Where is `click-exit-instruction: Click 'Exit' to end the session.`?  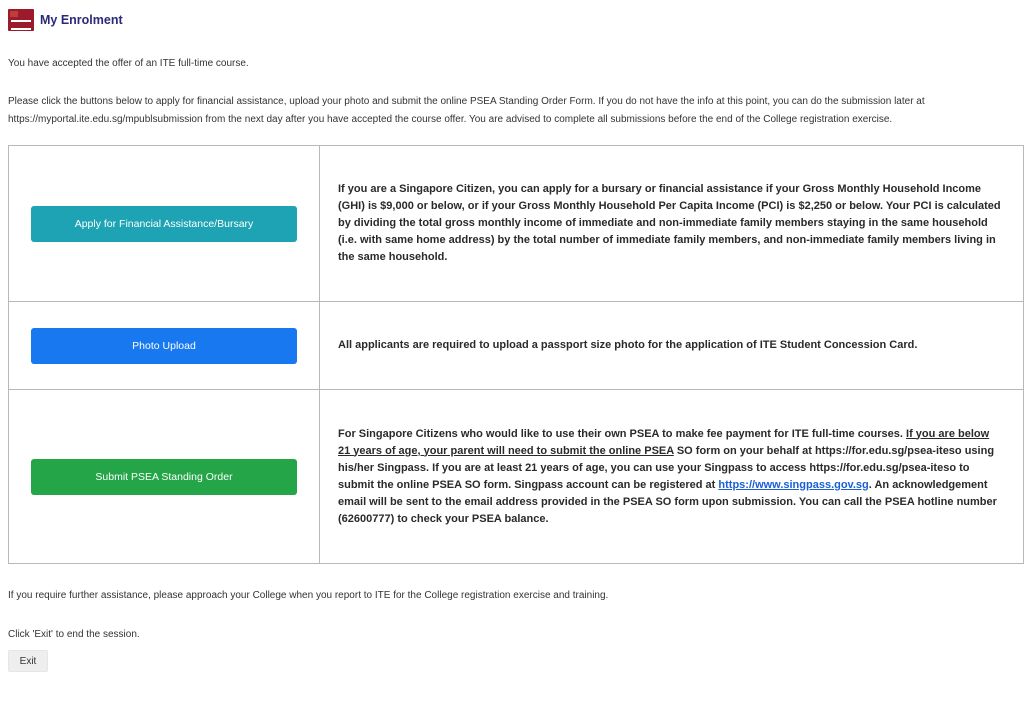 click-exit-instruction: Click 'Exit' to end the session. is located at coordinates (74, 634).